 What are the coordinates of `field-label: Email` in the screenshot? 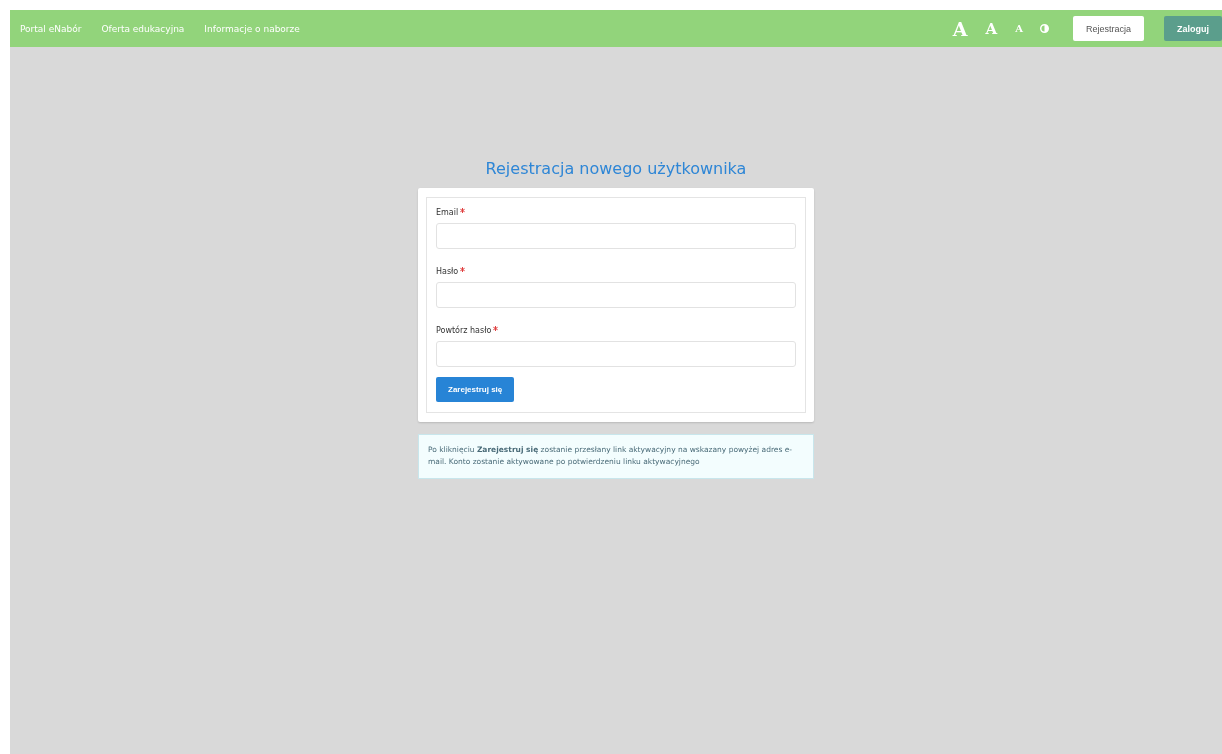 It's located at (616, 212).